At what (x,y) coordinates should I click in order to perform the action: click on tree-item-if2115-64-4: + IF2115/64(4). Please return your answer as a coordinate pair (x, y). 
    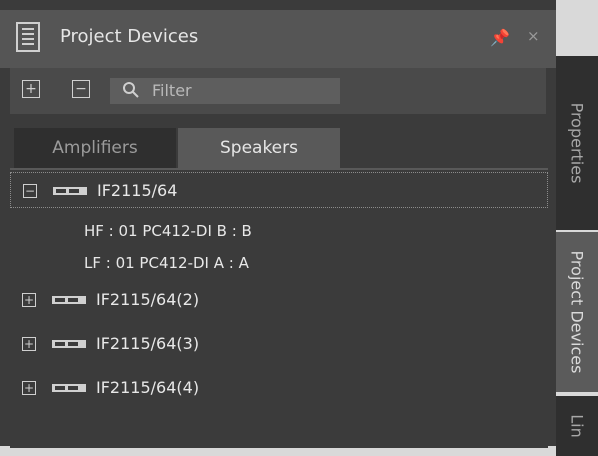
    Looking at the image, I should click on (279, 388).